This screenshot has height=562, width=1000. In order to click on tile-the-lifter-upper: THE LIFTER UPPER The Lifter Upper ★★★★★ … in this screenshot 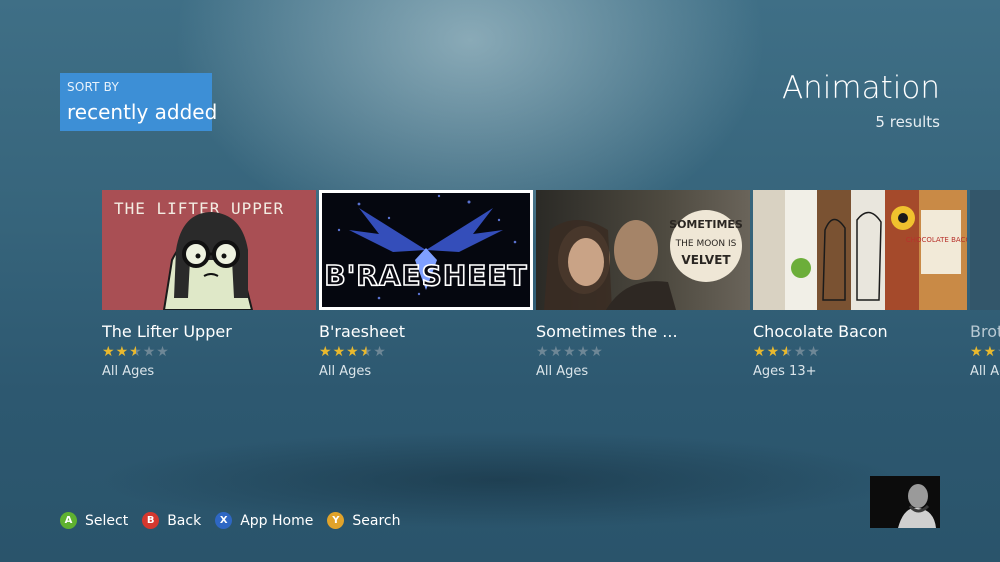, I will do `click(209, 284)`.